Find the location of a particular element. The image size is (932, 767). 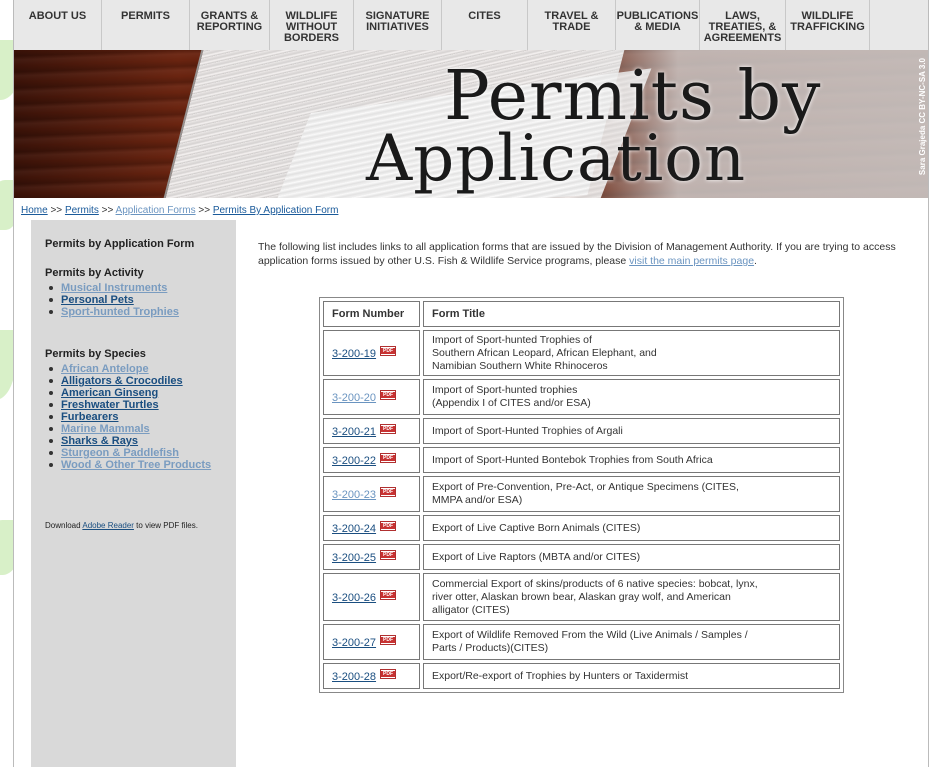

sidebar-link: Alligators & Crocodiles is located at coordinates (122, 381).